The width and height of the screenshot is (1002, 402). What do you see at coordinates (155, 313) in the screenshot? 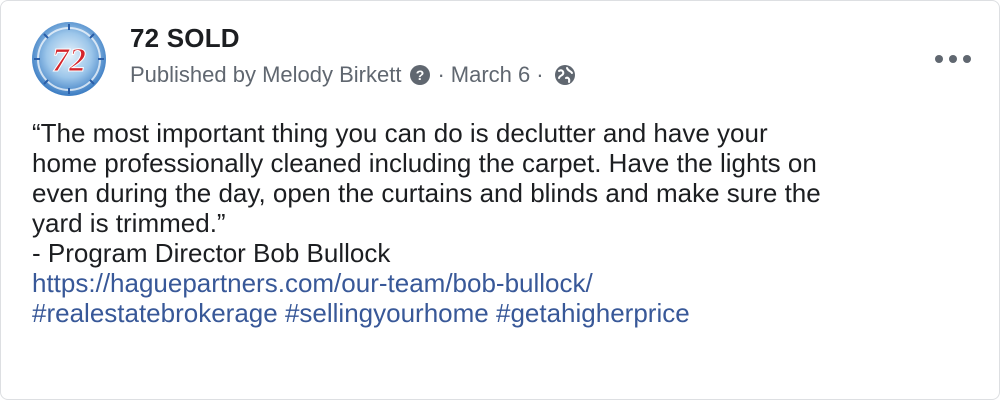
I see `hashtag-link: #realestatebrokerage` at bounding box center [155, 313].